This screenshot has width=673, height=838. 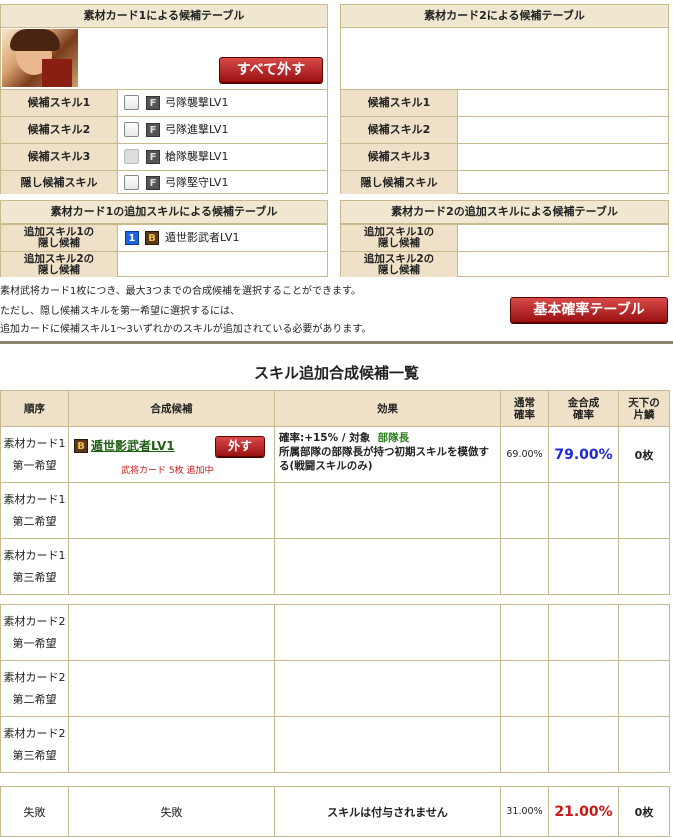 What do you see at coordinates (583, 454) in the screenshot?
I see `row-gold-rate: 79.00%` at bounding box center [583, 454].